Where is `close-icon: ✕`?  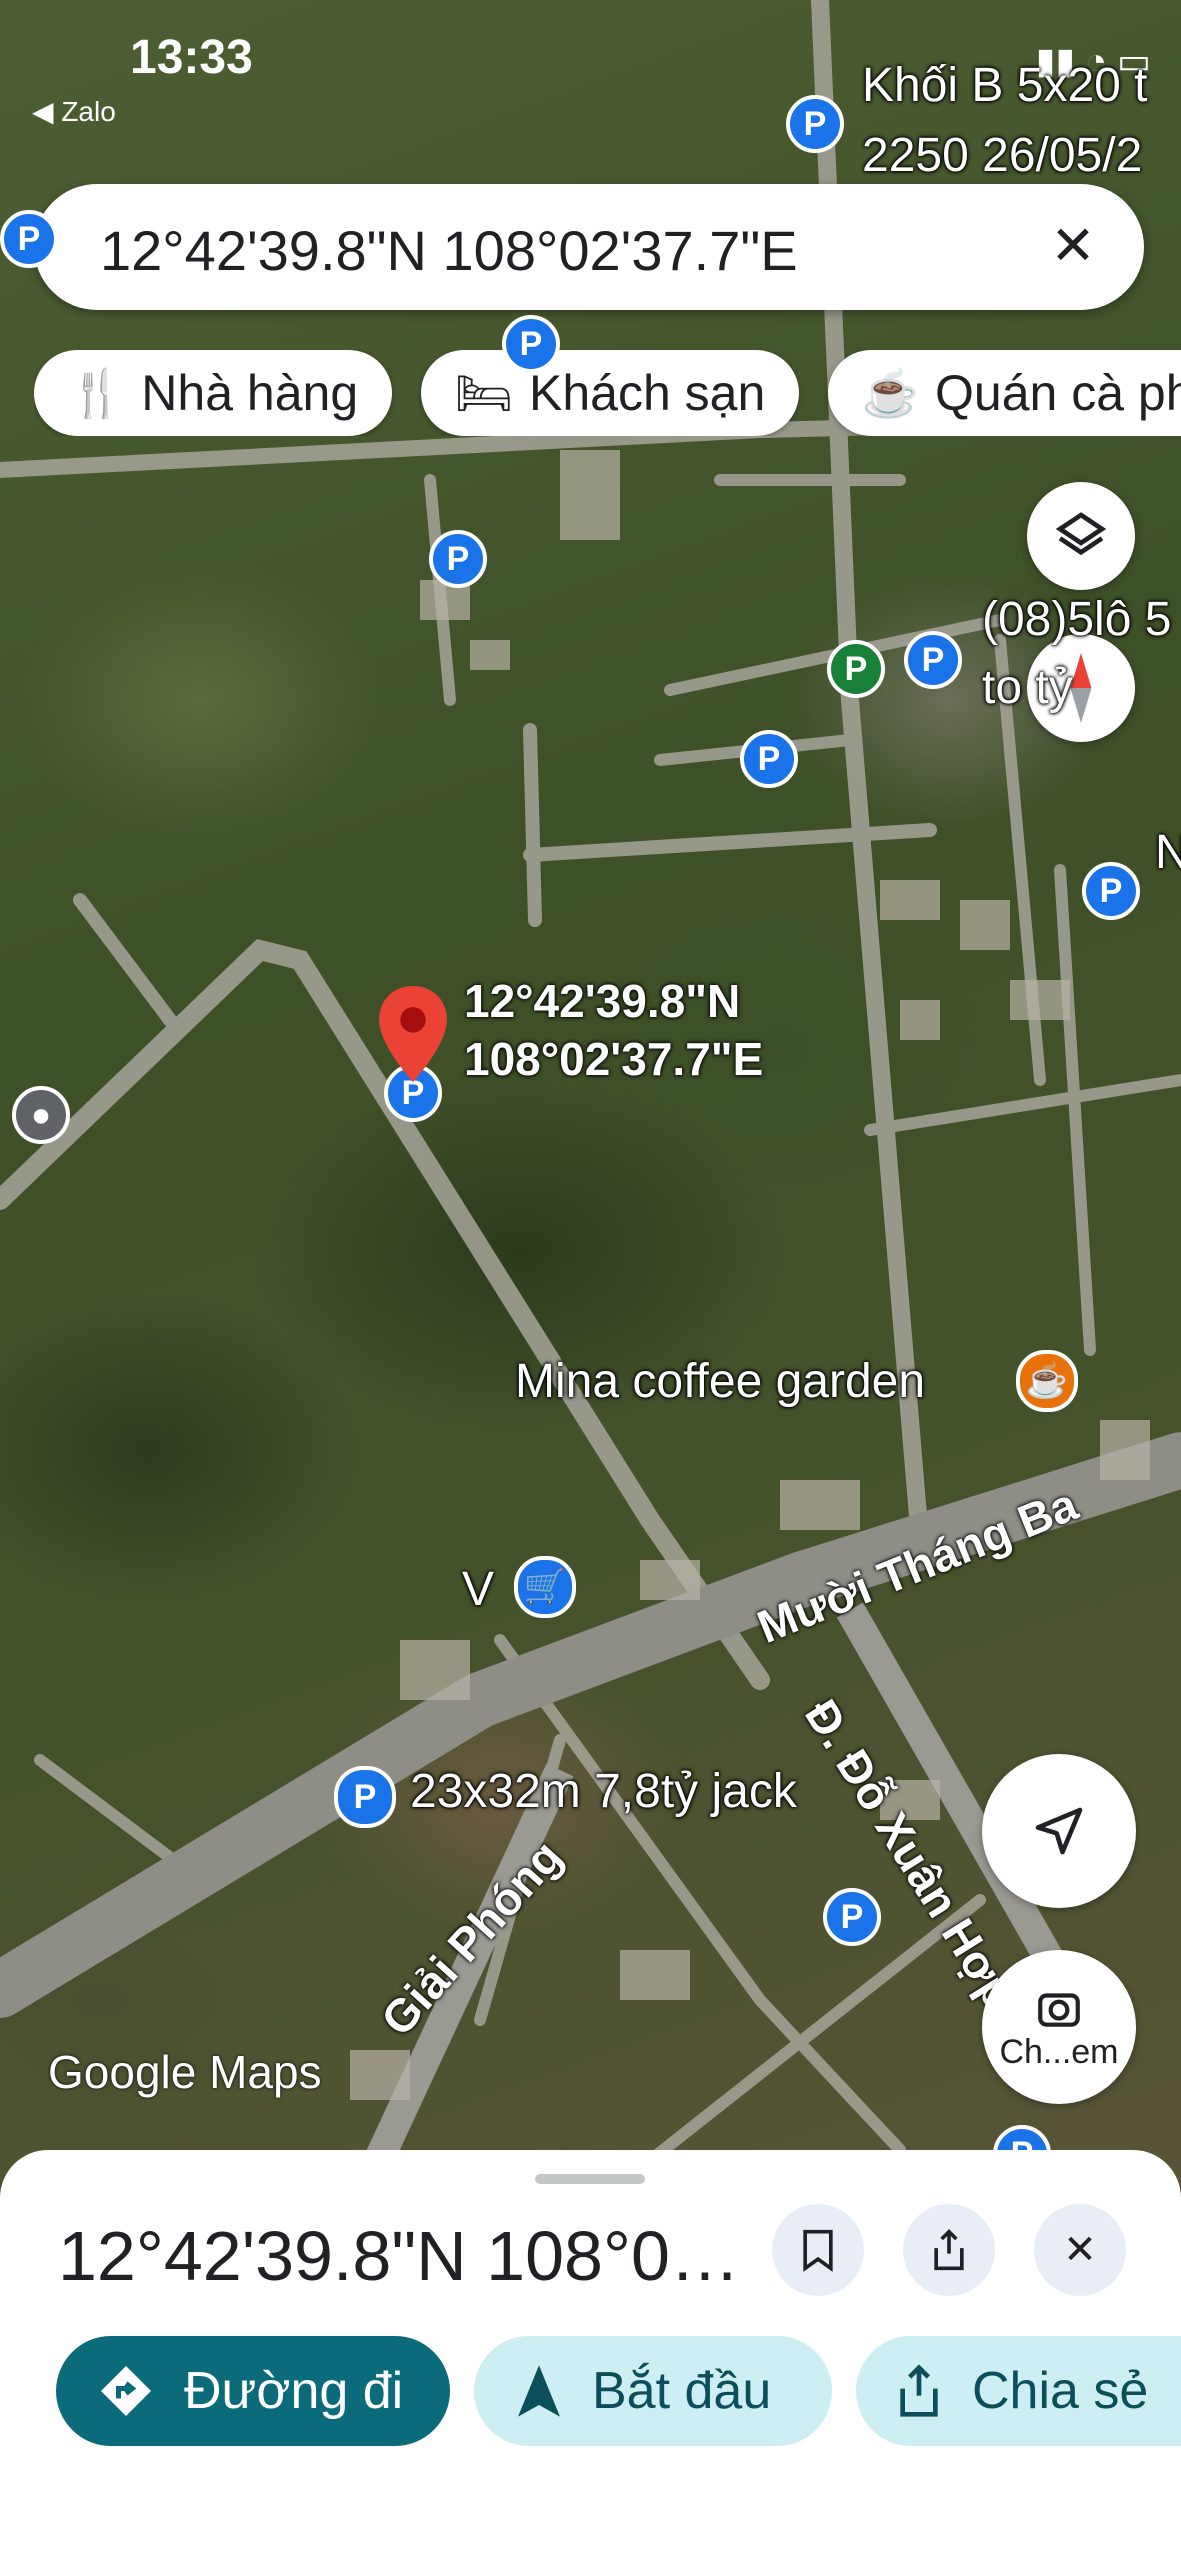
close-icon: ✕ is located at coordinates (1080, 2250).